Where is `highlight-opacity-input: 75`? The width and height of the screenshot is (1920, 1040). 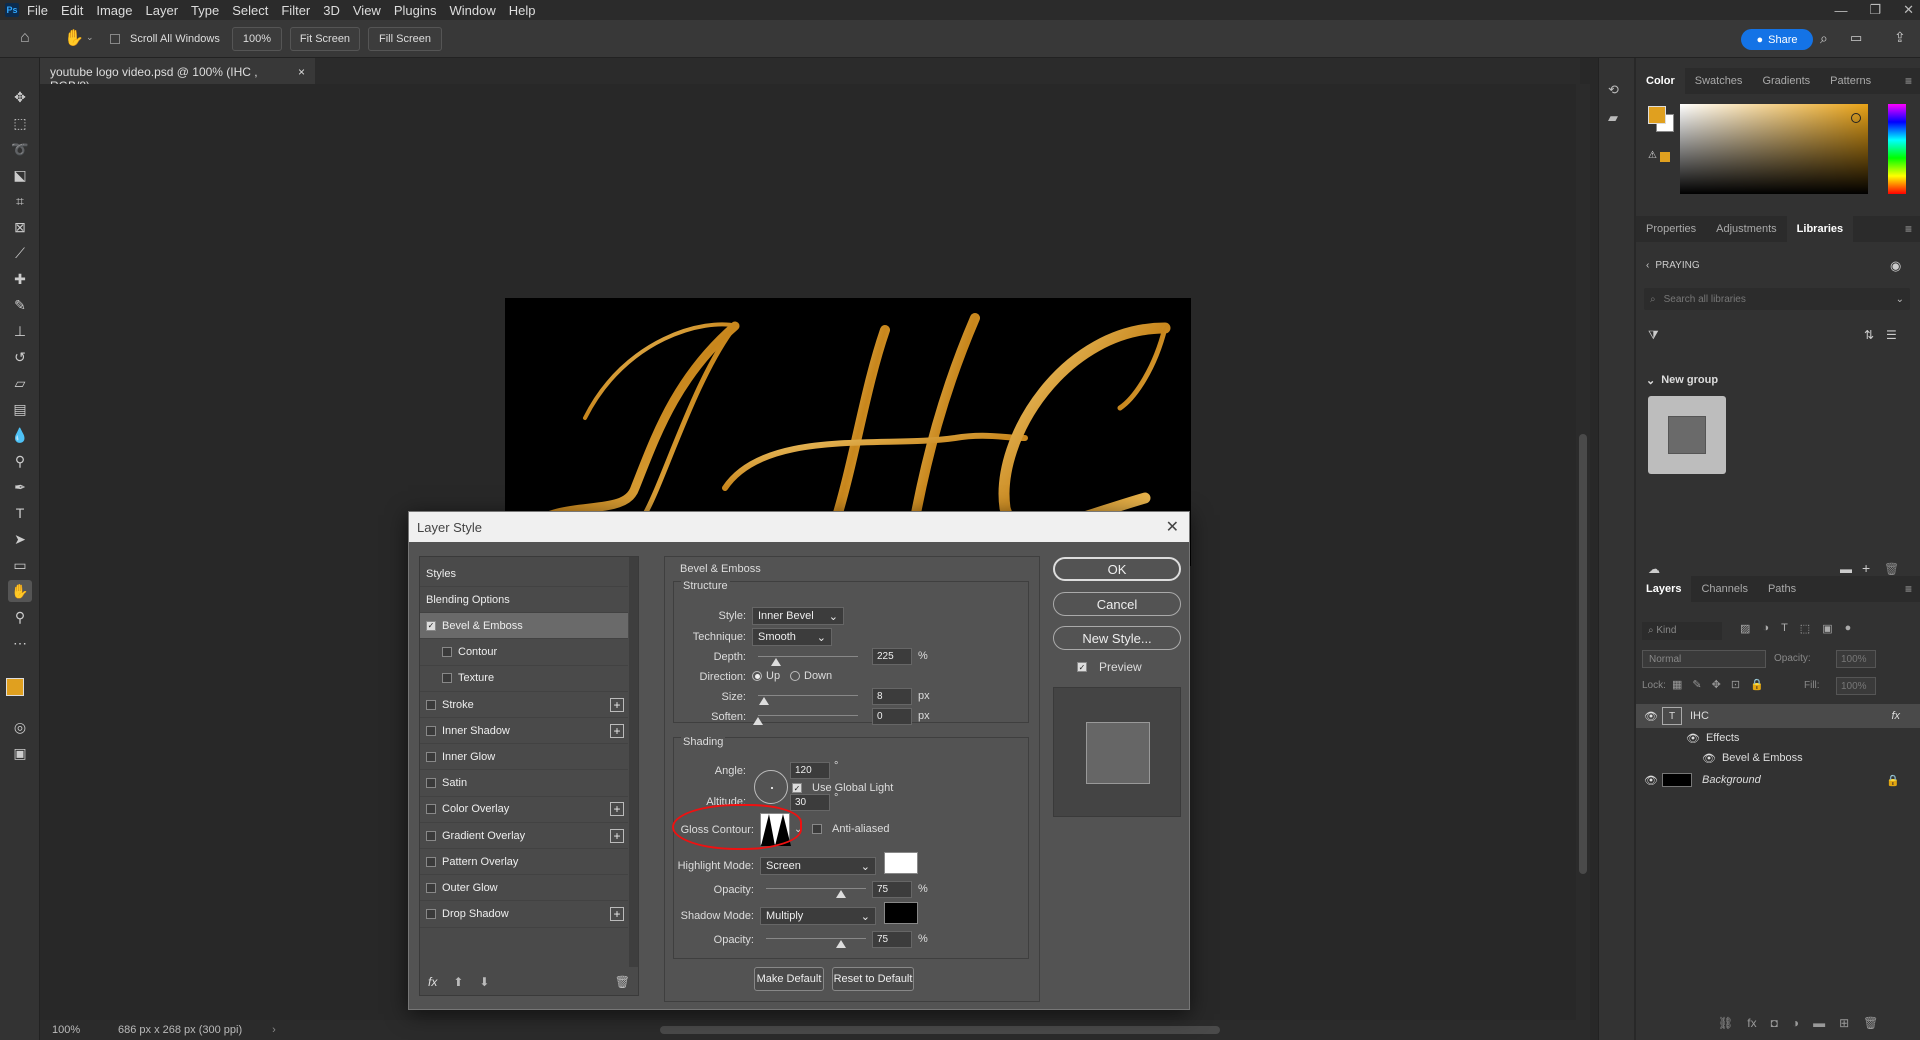
highlight-opacity-input: 75 is located at coordinates (892, 889).